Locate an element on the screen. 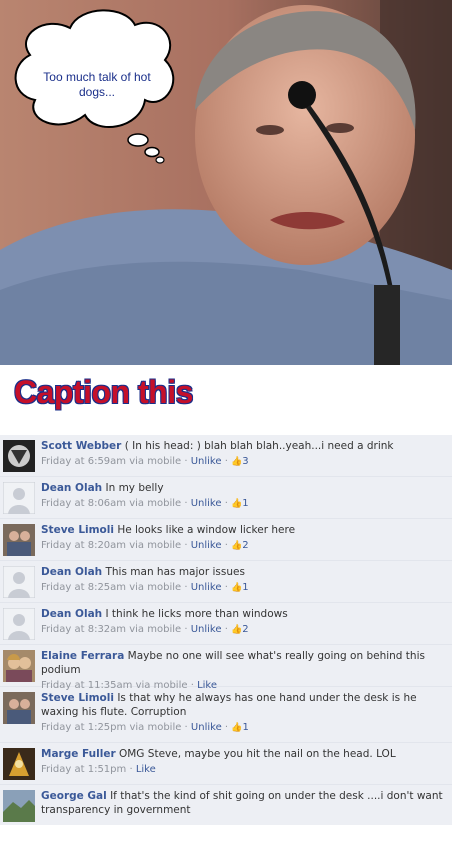  comment-author: Marge Fuller is located at coordinates (78, 754).